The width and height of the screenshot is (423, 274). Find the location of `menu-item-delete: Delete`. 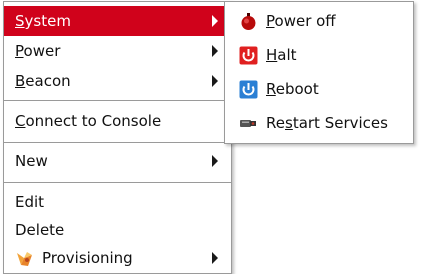

menu-item-delete: Delete is located at coordinates (117, 230).